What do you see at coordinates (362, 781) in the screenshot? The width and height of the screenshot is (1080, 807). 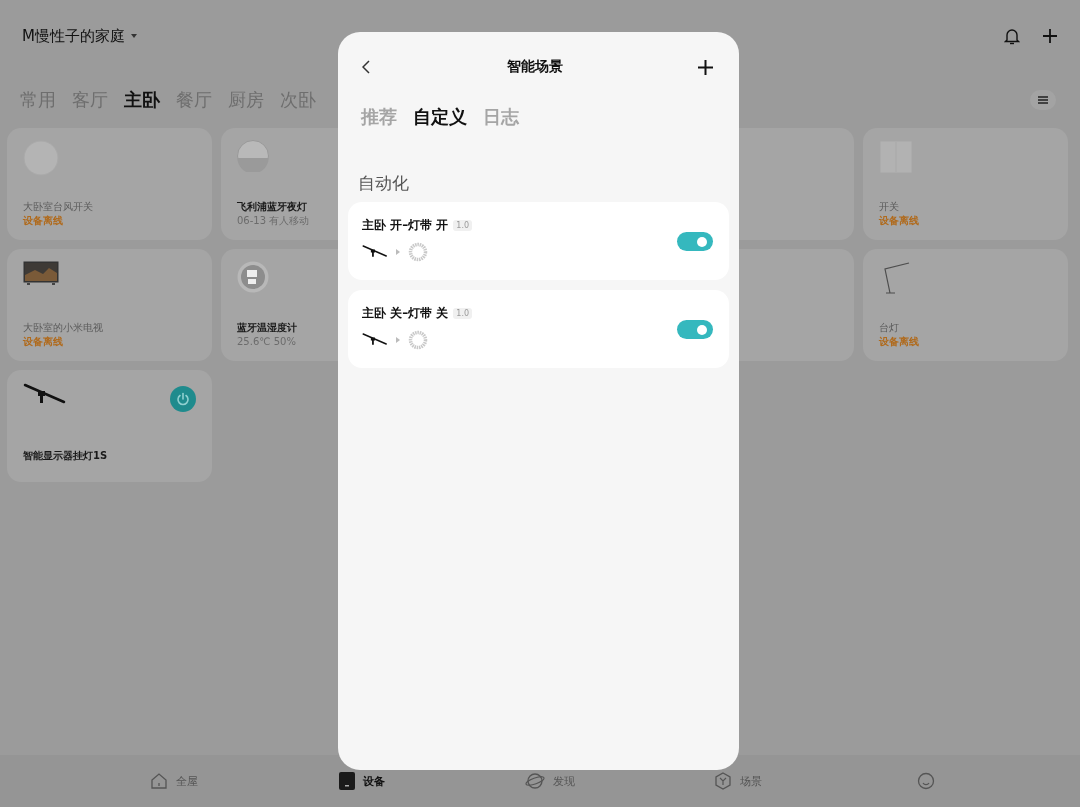 I see `nav-tab: 设备` at bounding box center [362, 781].